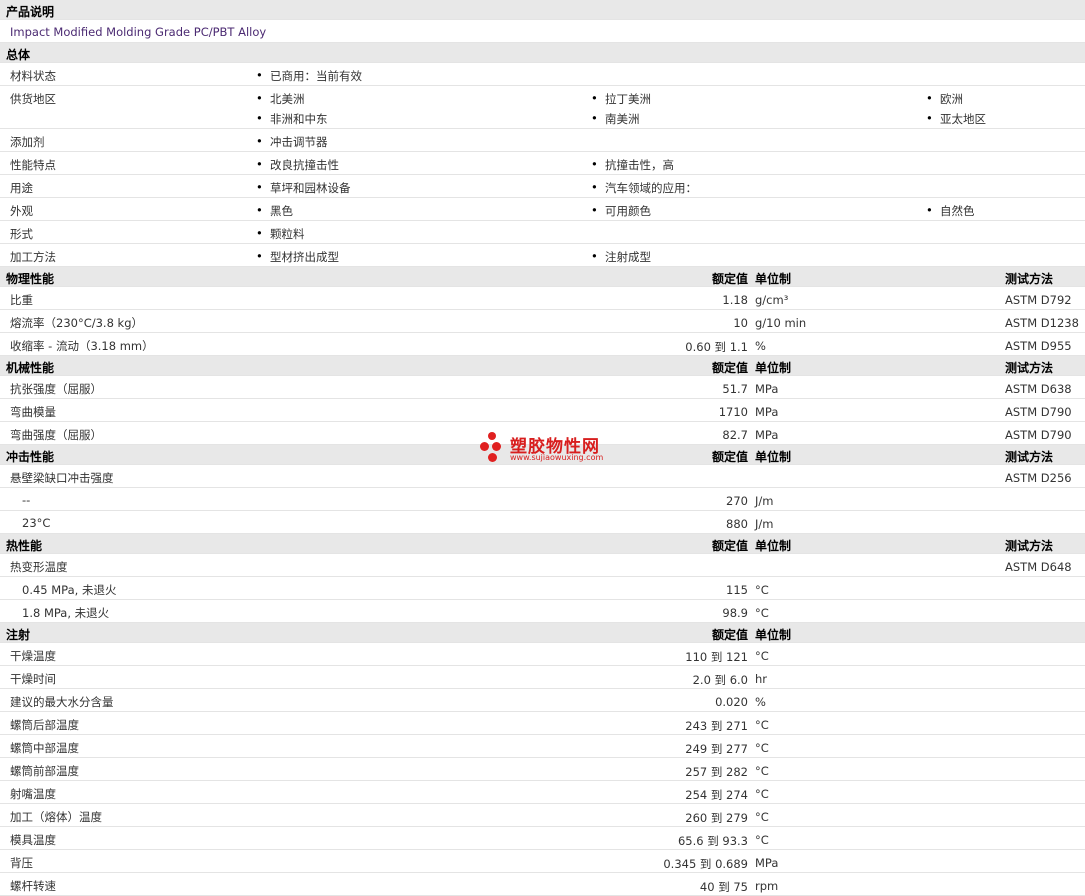  Describe the element at coordinates (735, 300) in the screenshot. I see `property-value: 1.18` at that location.